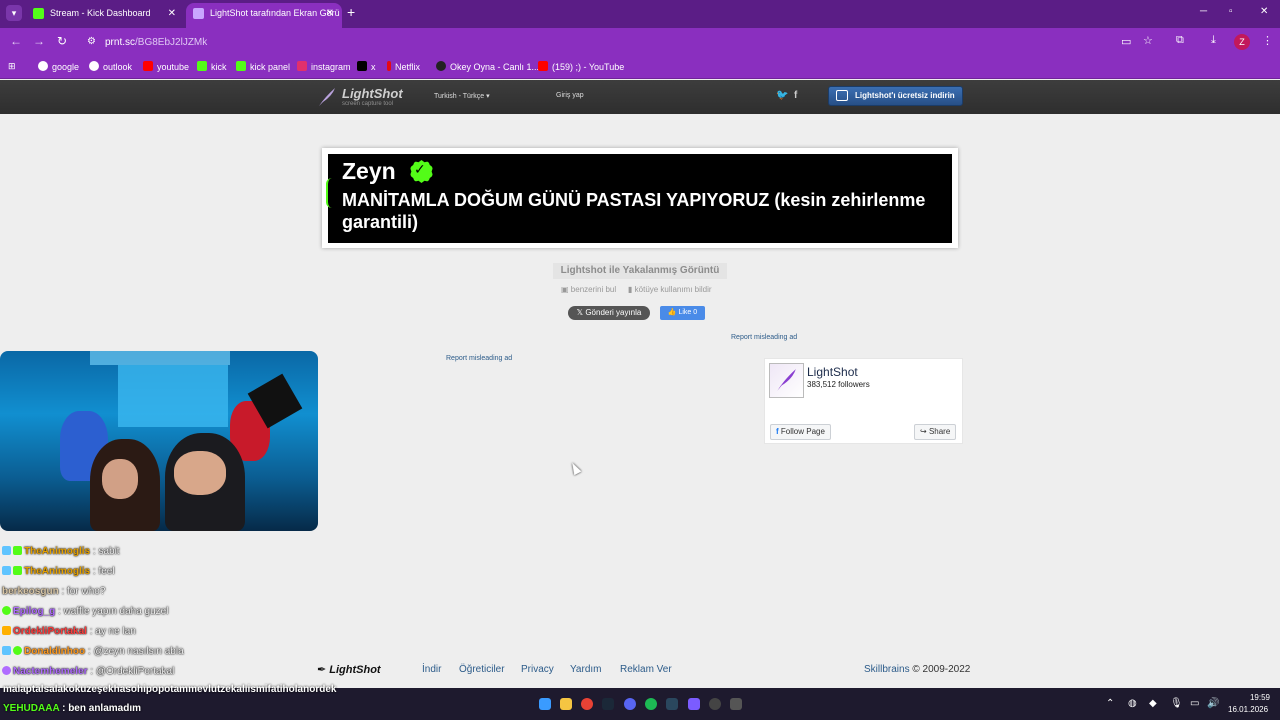 The image size is (1280, 720). What do you see at coordinates (545, 704) in the screenshot?
I see `windows-start-icon` at bounding box center [545, 704].